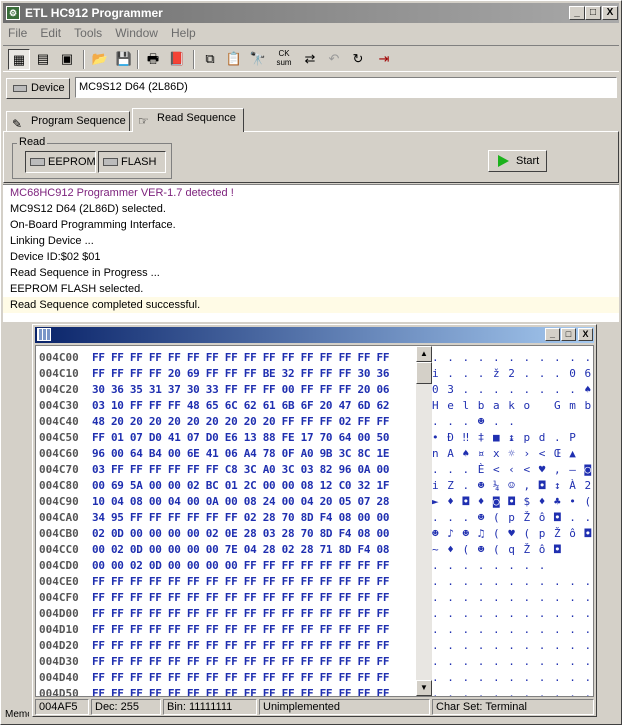  What do you see at coordinates (17, 33) in the screenshot?
I see `menu-file: File` at bounding box center [17, 33].